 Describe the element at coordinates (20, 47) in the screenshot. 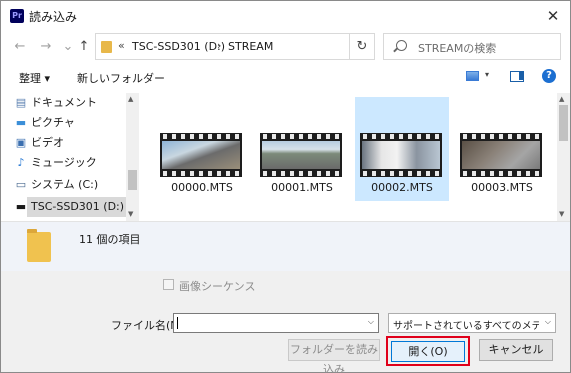

I see `back-arrow-icon: ←` at that location.